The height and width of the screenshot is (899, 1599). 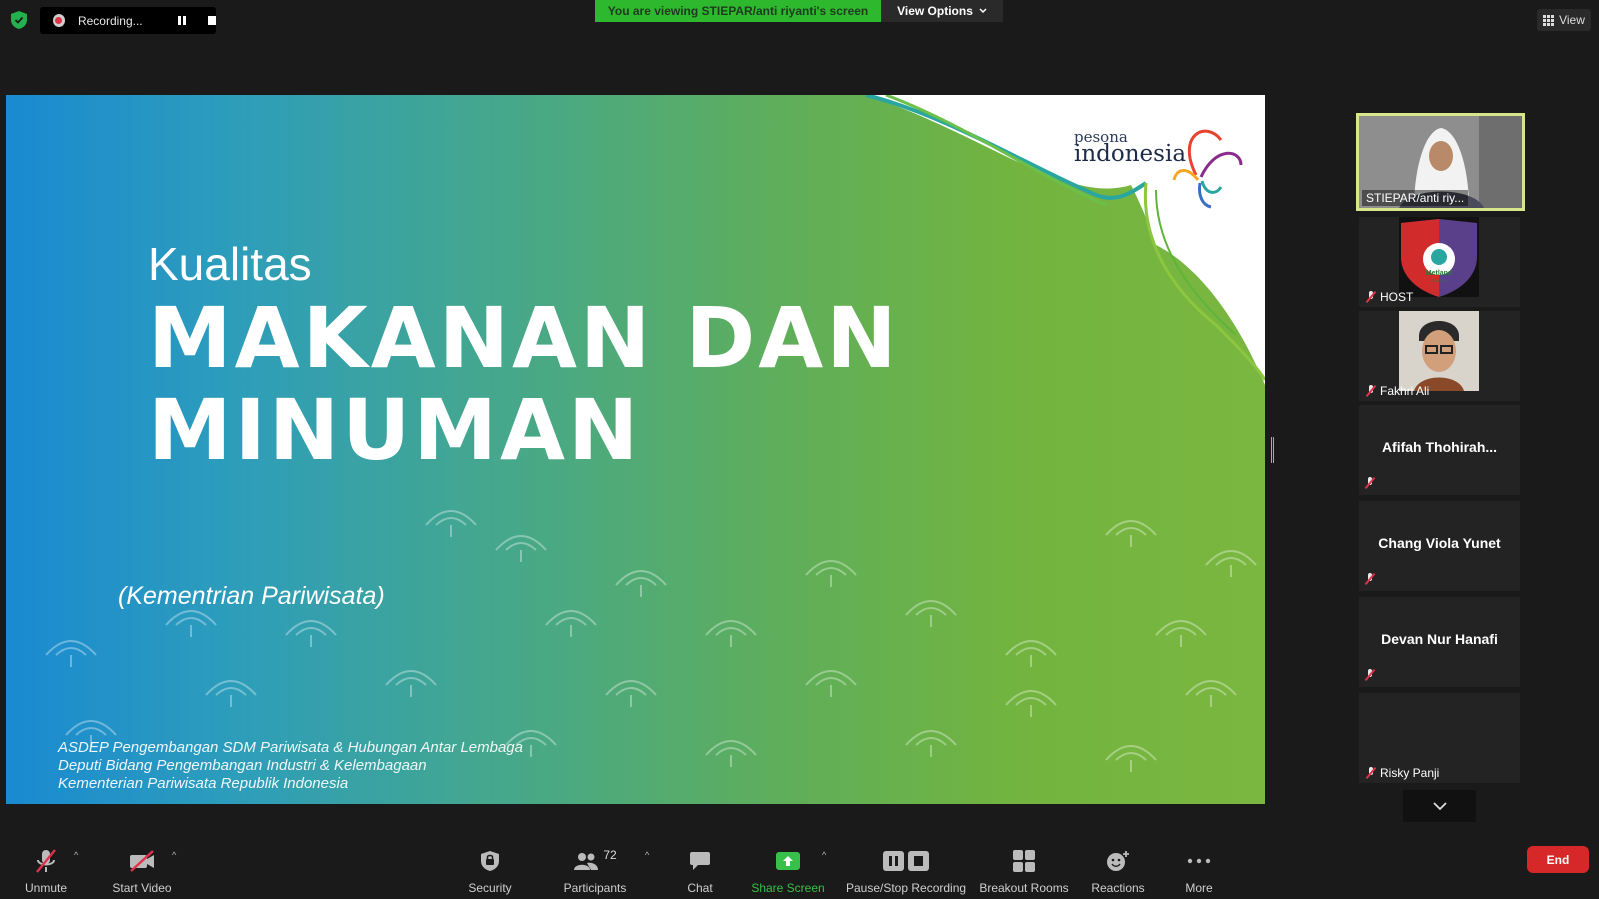 What do you see at coordinates (142, 861) in the screenshot?
I see `video-off-icon` at bounding box center [142, 861].